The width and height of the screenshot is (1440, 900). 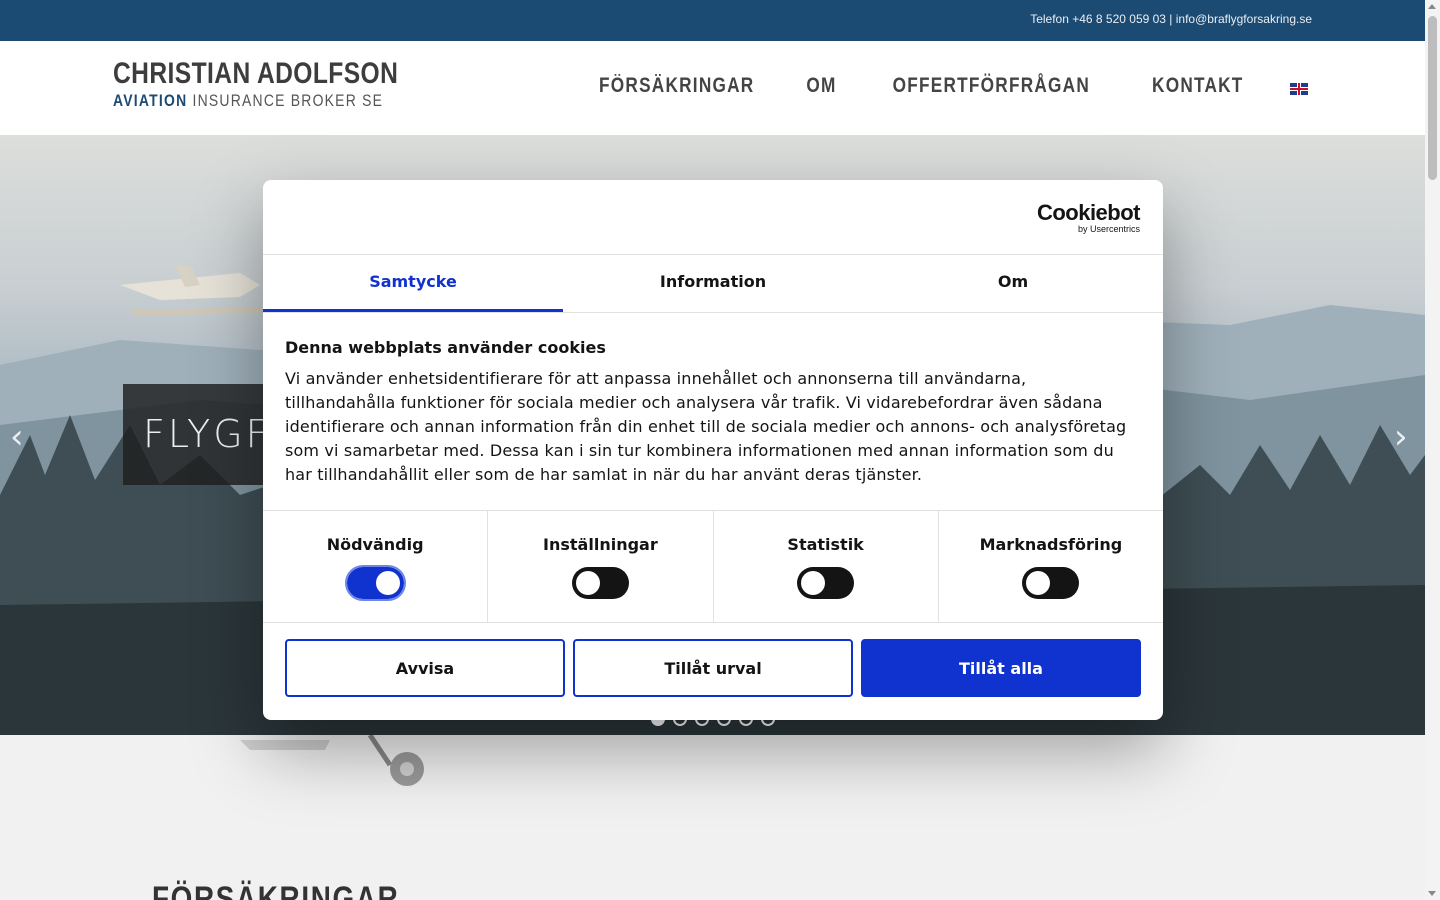 What do you see at coordinates (600, 583) in the screenshot?
I see `preferences-toggle` at bounding box center [600, 583].